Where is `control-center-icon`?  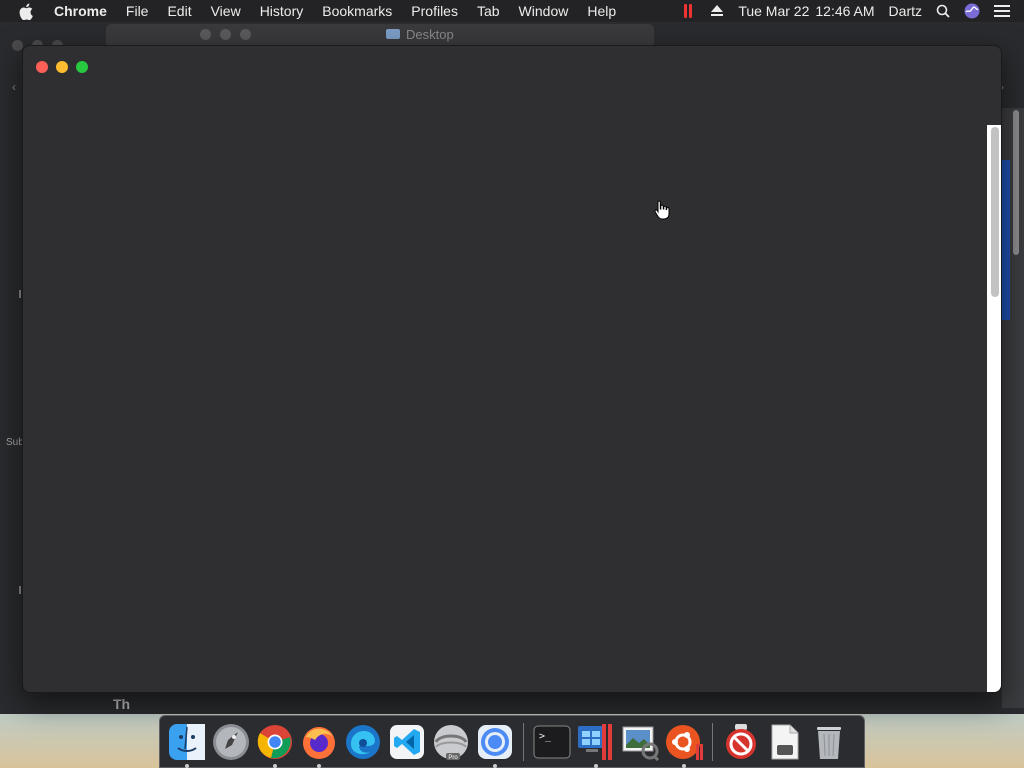
control-center-icon is located at coordinates (1002, 11).